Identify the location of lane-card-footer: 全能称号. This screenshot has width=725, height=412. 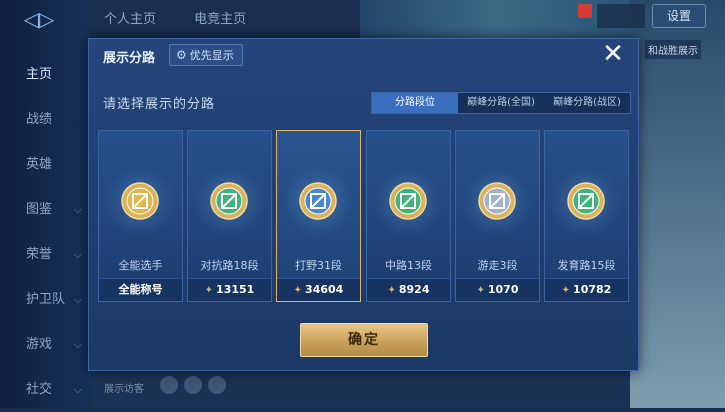
(140, 289).